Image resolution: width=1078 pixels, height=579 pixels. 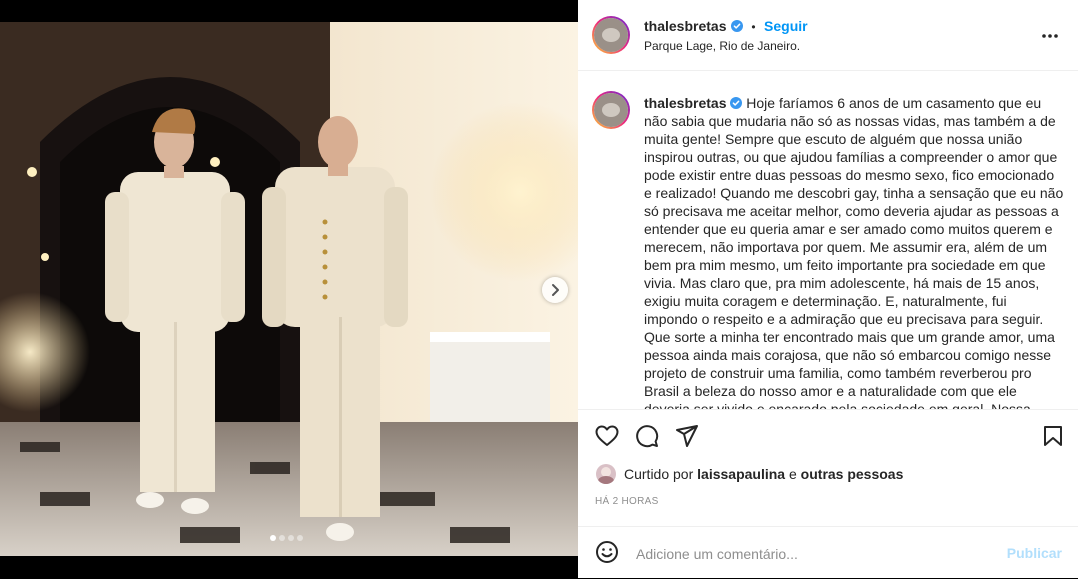 What do you see at coordinates (611, 110) in the screenshot?
I see `caption-avatar` at bounding box center [611, 110].